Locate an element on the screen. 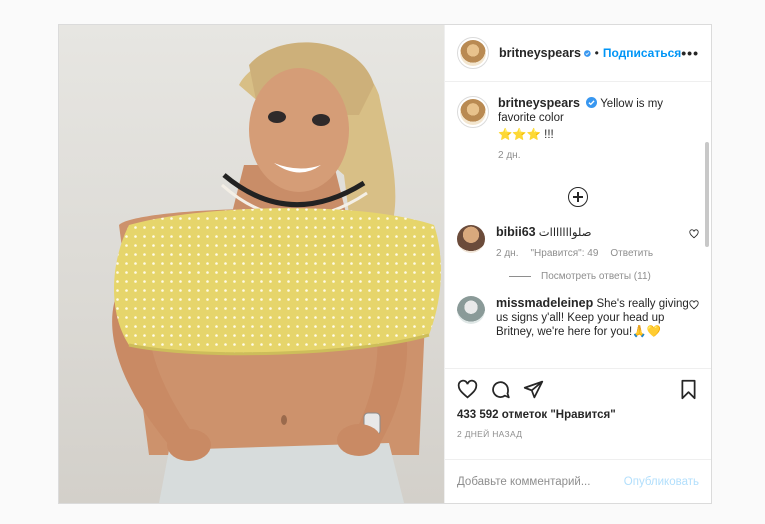 The width and height of the screenshot is (765, 524). bookmark-icon is located at coordinates (688, 389).